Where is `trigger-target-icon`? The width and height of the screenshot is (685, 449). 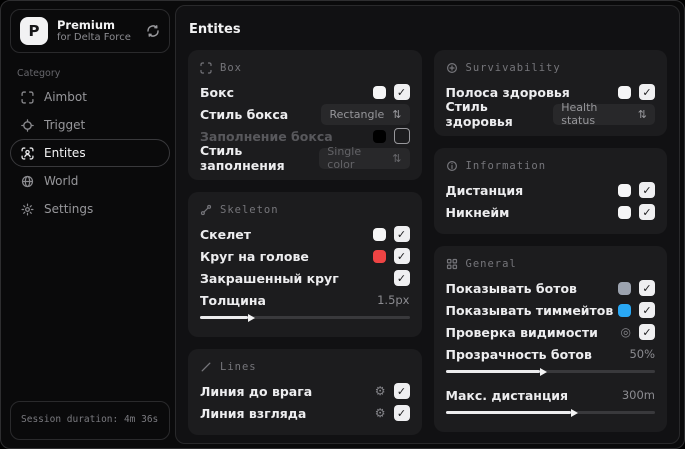
trigger-target-icon is located at coordinates (27, 125).